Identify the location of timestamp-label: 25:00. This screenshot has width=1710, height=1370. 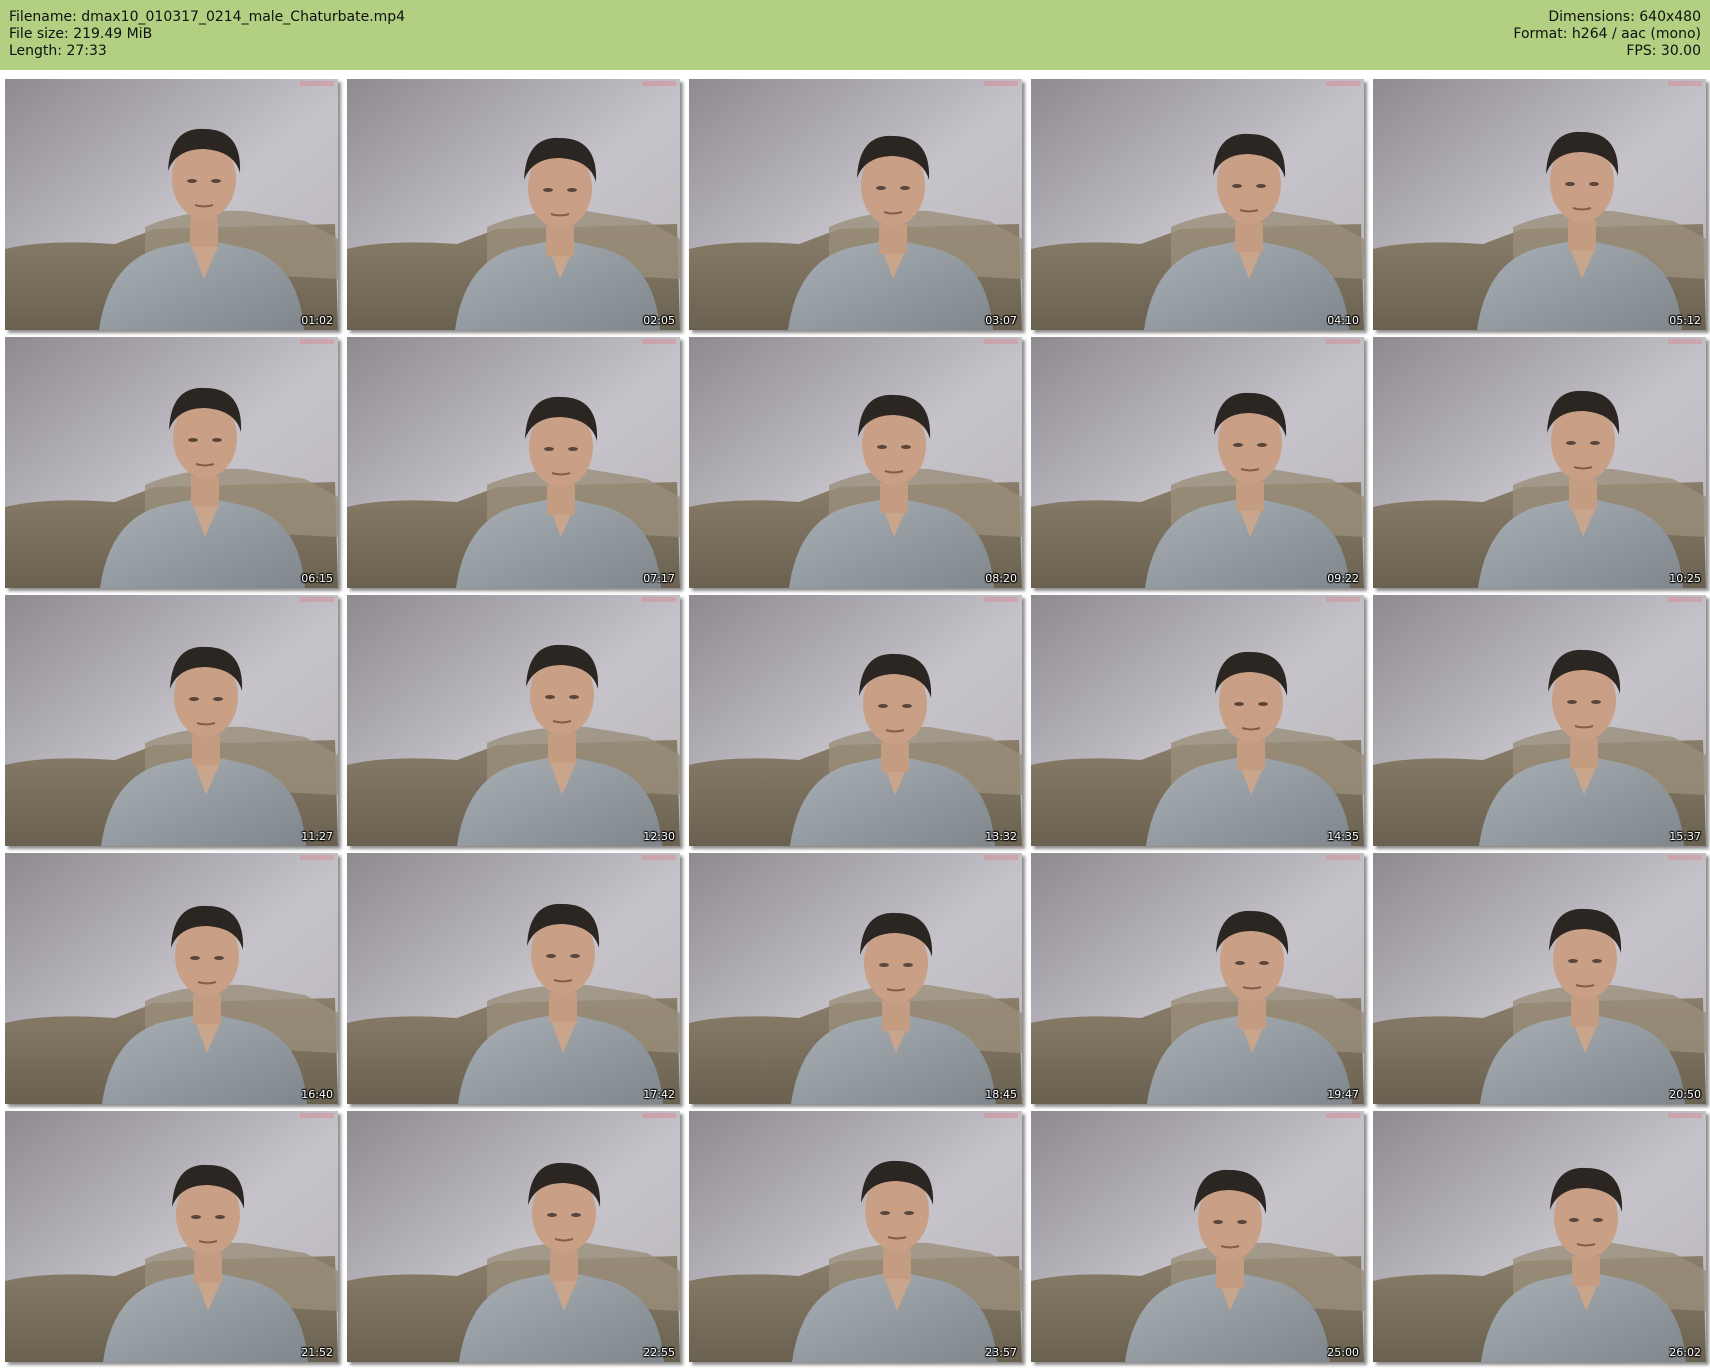
(1343, 1352).